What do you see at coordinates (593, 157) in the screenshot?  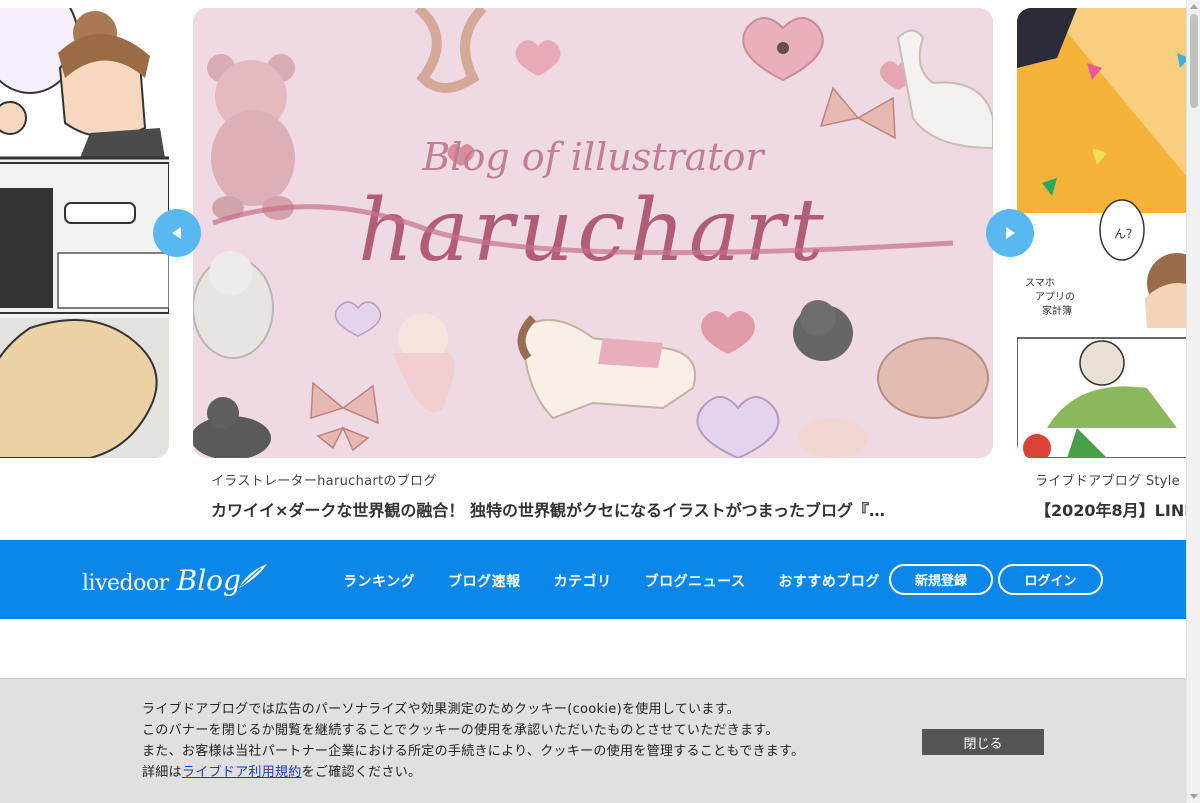 I see `banner-script-text: Blog of illustrator` at bounding box center [593, 157].